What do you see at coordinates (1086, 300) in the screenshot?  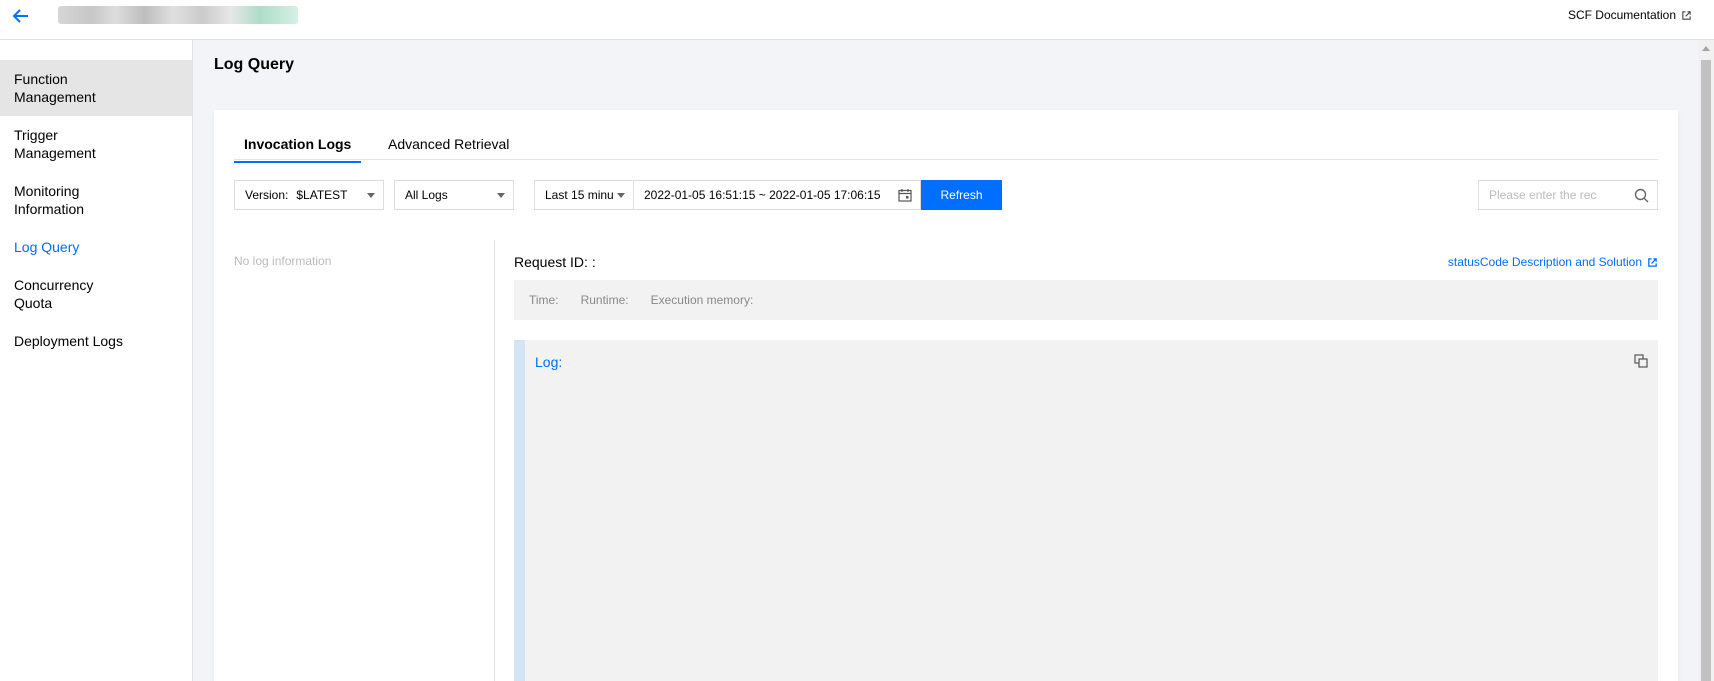 I see `log-meta-bar: Time: Runtime: Execution memory:` at bounding box center [1086, 300].